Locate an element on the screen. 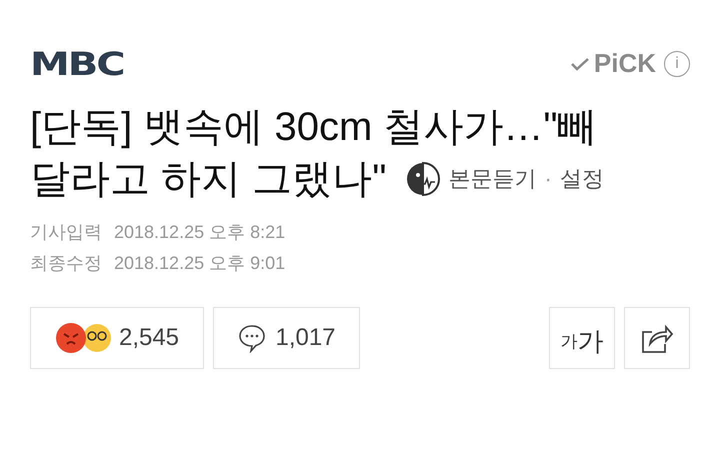 The height and width of the screenshot is (456, 720). date-label: 기사입력 is located at coordinates (66, 232).